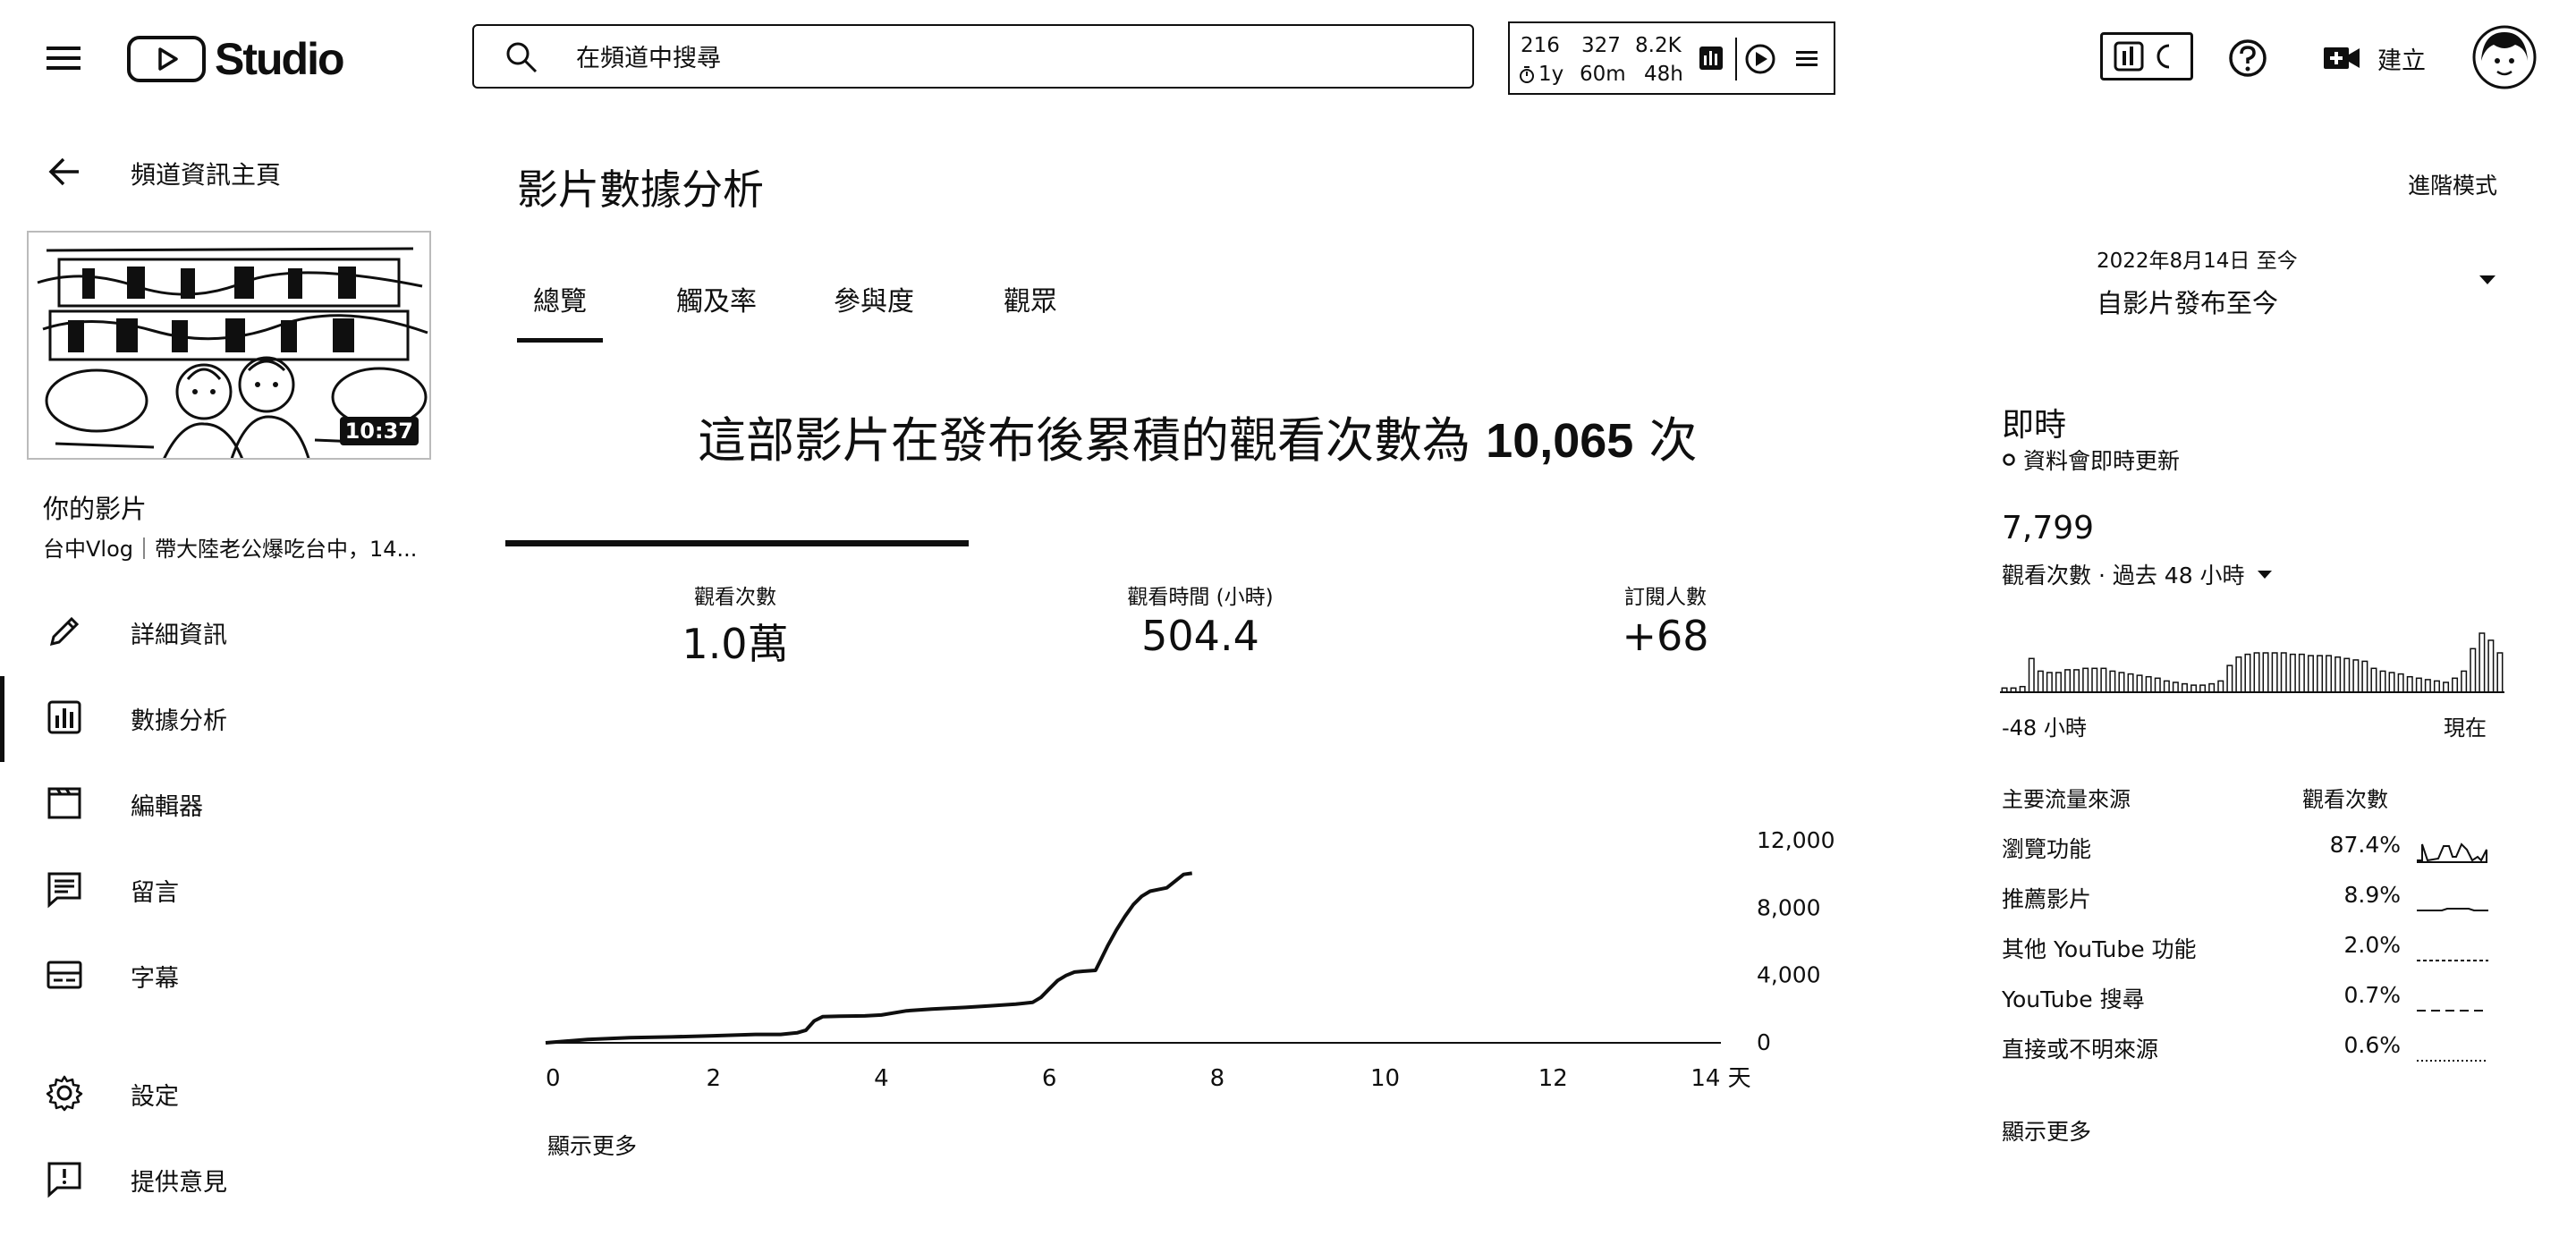  Describe the element at coordinates (735, 641) in the screenshot. I see `metric-views-value: 1.0萬` at that location.